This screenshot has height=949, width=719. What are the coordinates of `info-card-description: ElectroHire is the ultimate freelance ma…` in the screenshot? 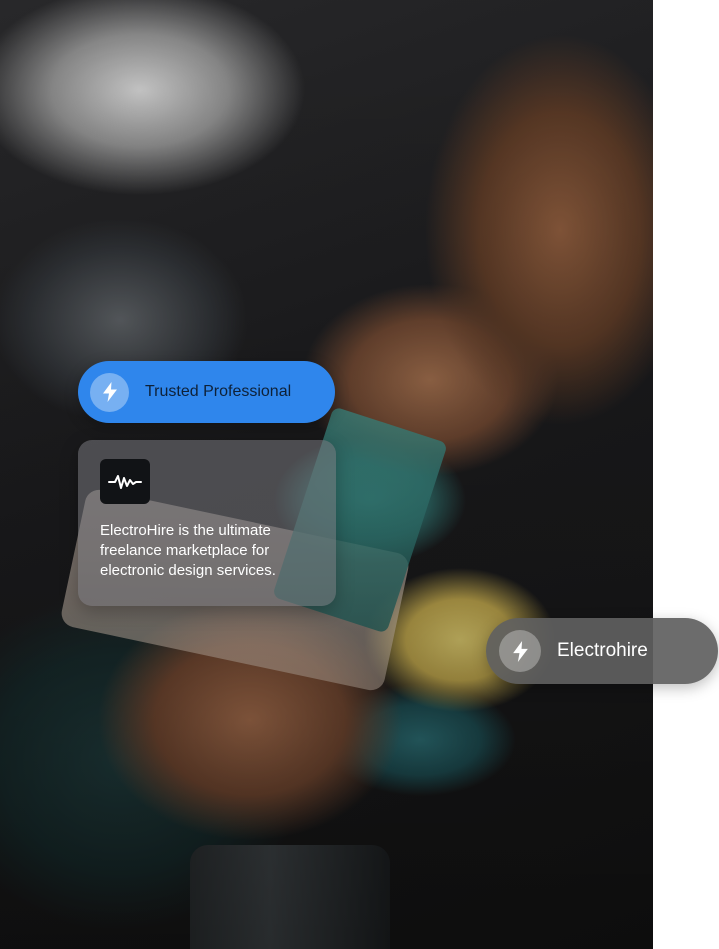 It's located at (188, 550).